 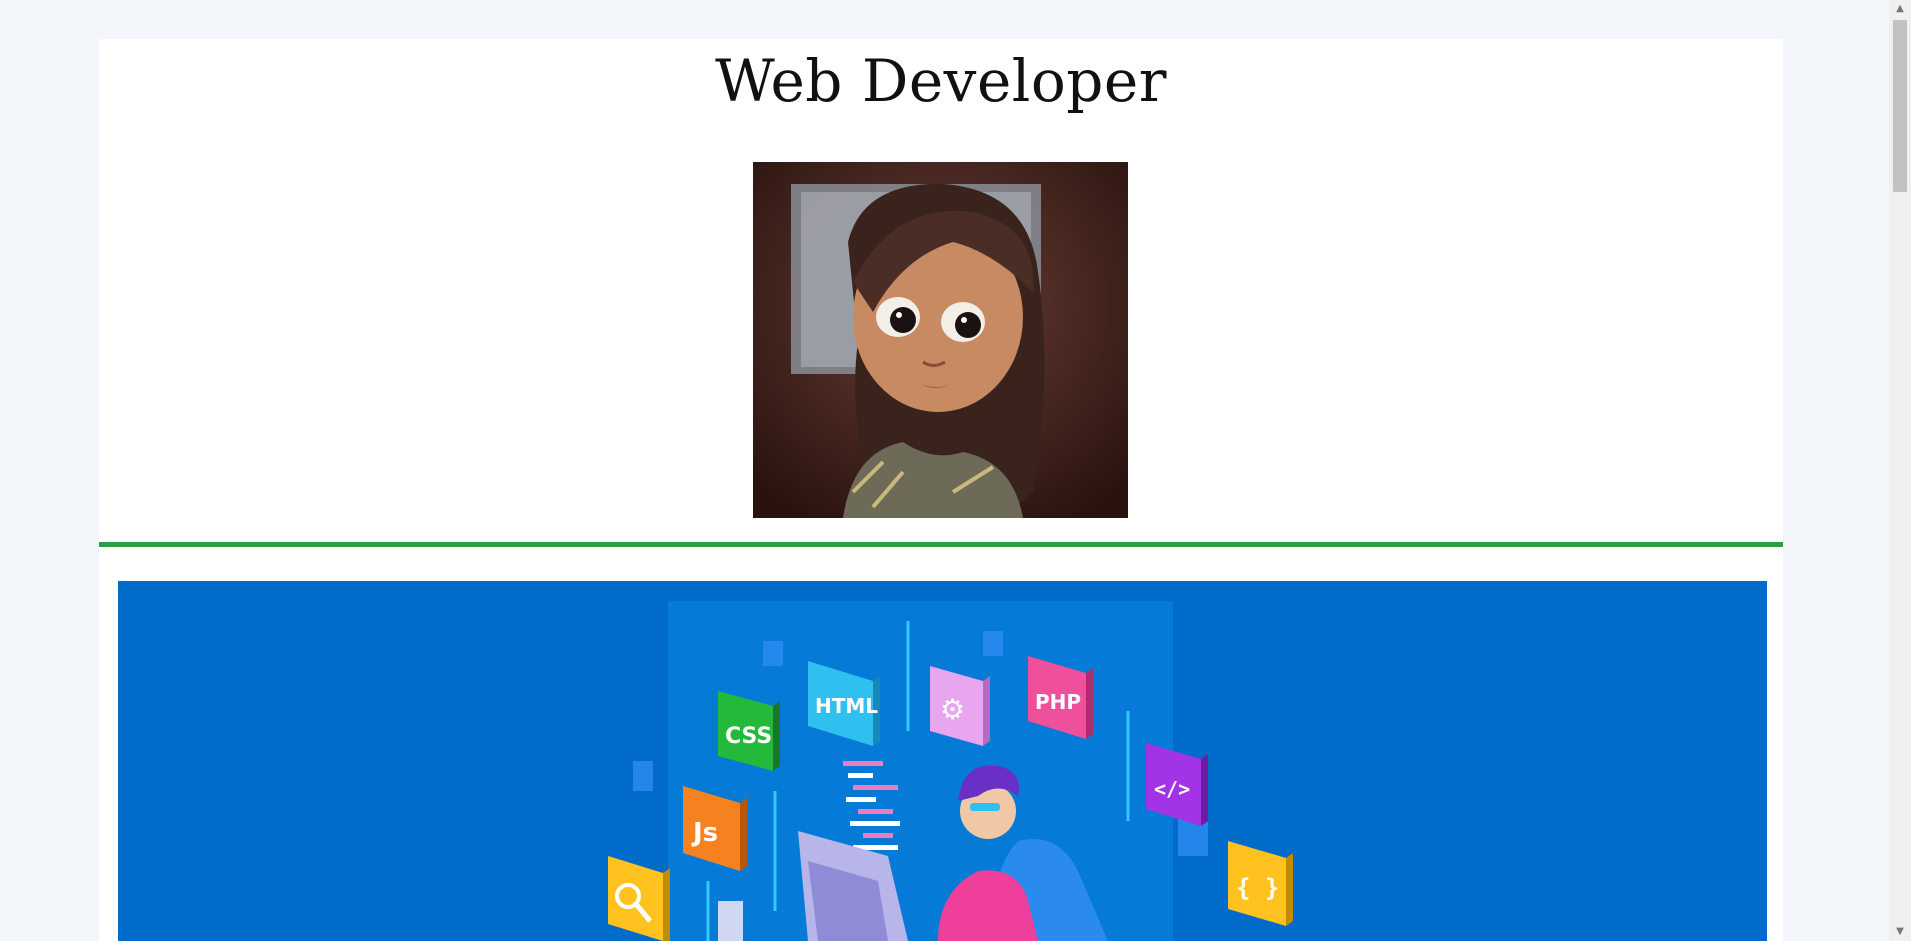 What do you see at coordinates (846, 706) in the screenshot?
I see `html-tile-label: HTML` at bounding box center [846, 706].